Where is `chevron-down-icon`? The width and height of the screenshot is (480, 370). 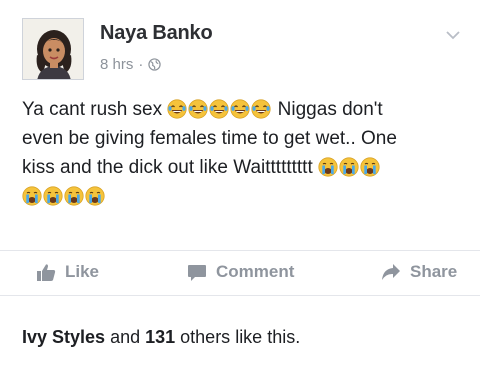 chevron-down-icon is located at coordinates (453, 35).